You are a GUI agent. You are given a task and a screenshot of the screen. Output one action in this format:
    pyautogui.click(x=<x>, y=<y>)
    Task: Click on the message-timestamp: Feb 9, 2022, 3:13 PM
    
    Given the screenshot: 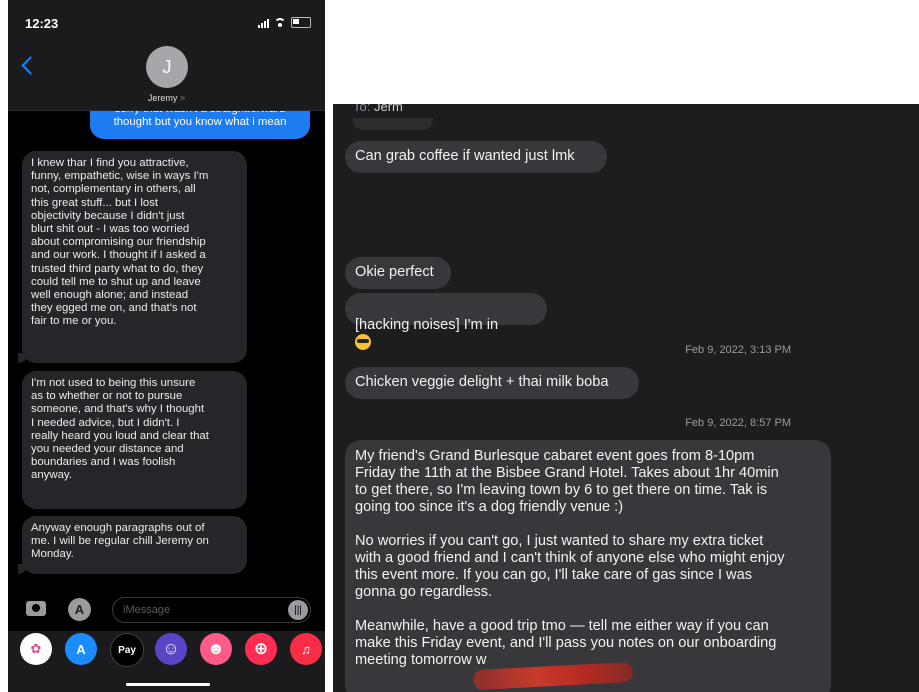 What is the action you would take?
    pyautogui.click(x=738, y=350)
    